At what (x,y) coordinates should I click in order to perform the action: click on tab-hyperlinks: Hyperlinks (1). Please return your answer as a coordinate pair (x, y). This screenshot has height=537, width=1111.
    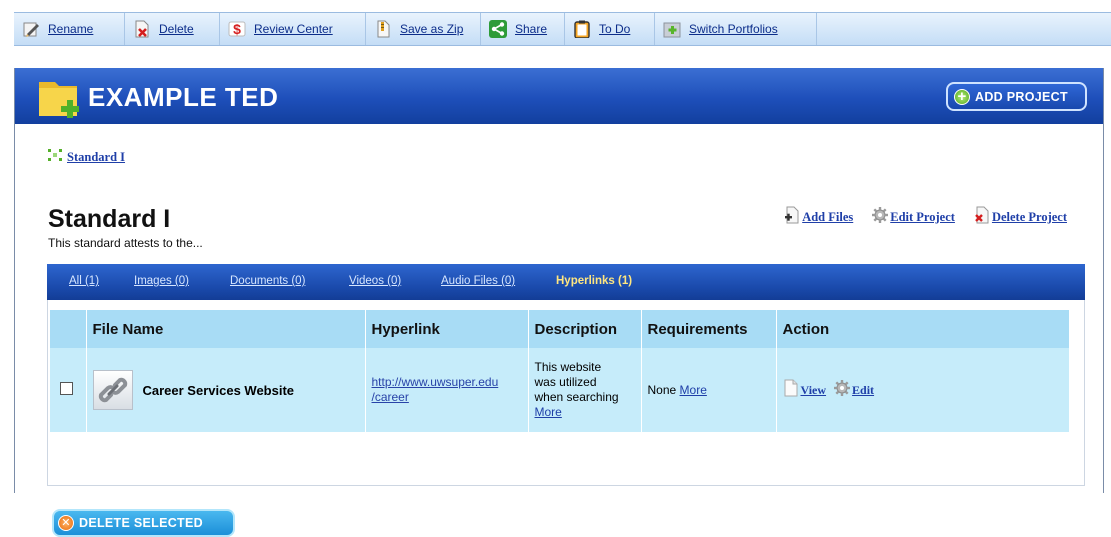
    Looking at the image, I should click on (594, 281).